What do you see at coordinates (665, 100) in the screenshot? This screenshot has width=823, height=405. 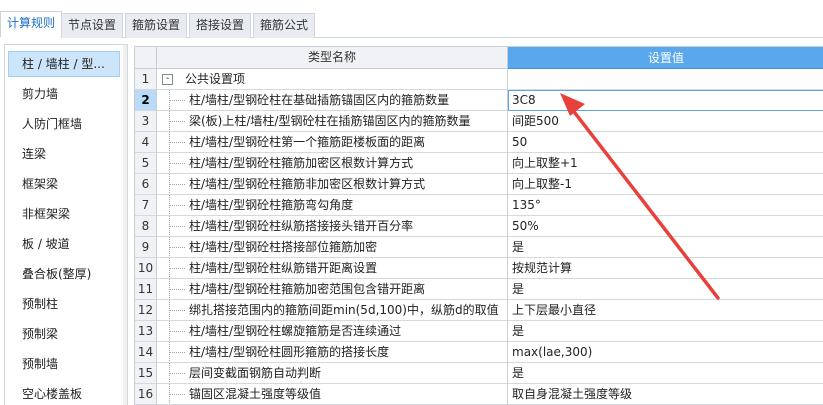 I see `setting-value-cell: 3C8` at bounding box center [665, 100].